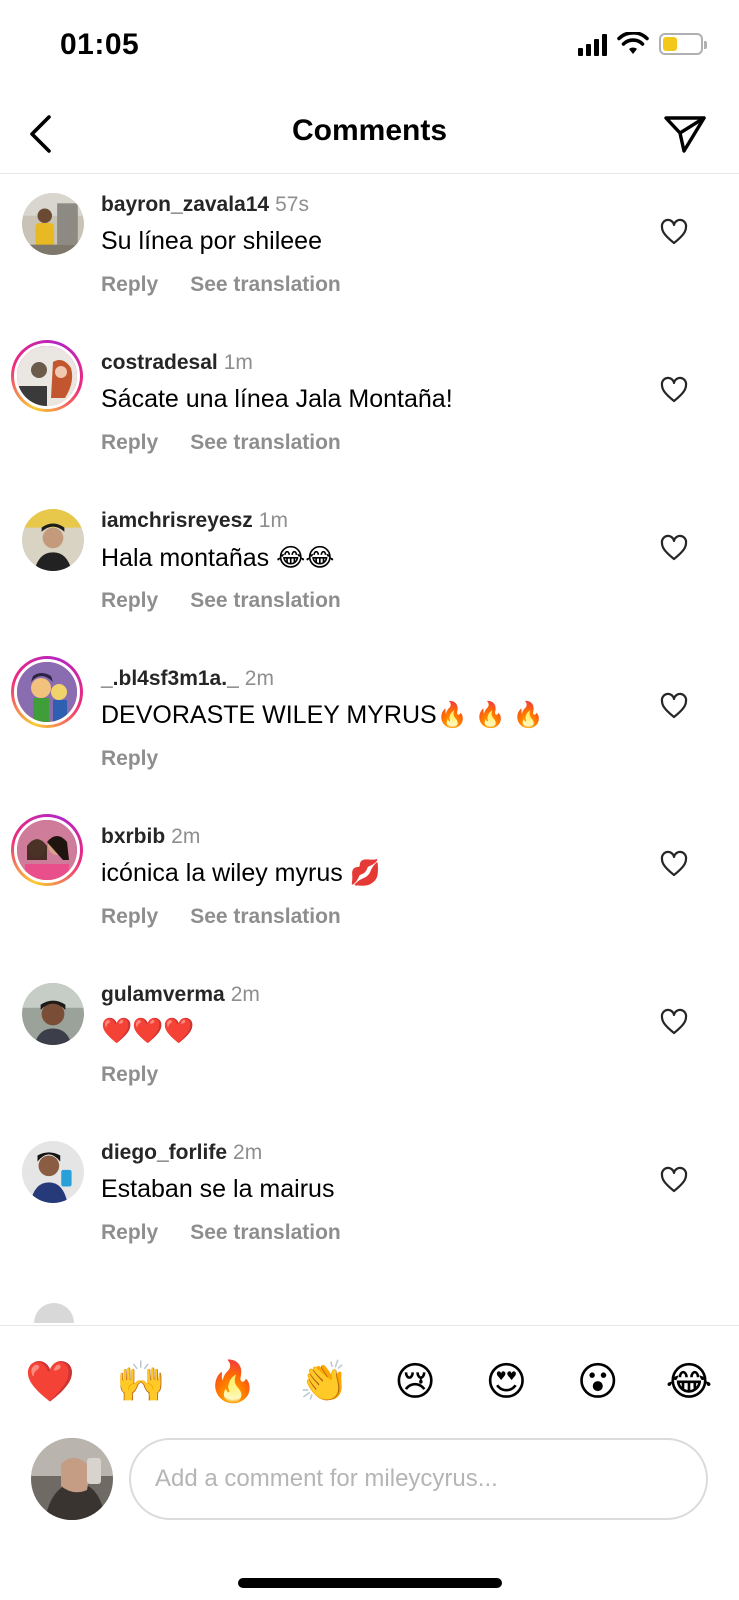 The image size is (739, 1600). I want to click on comments-header: Comments, so click(369, 135).